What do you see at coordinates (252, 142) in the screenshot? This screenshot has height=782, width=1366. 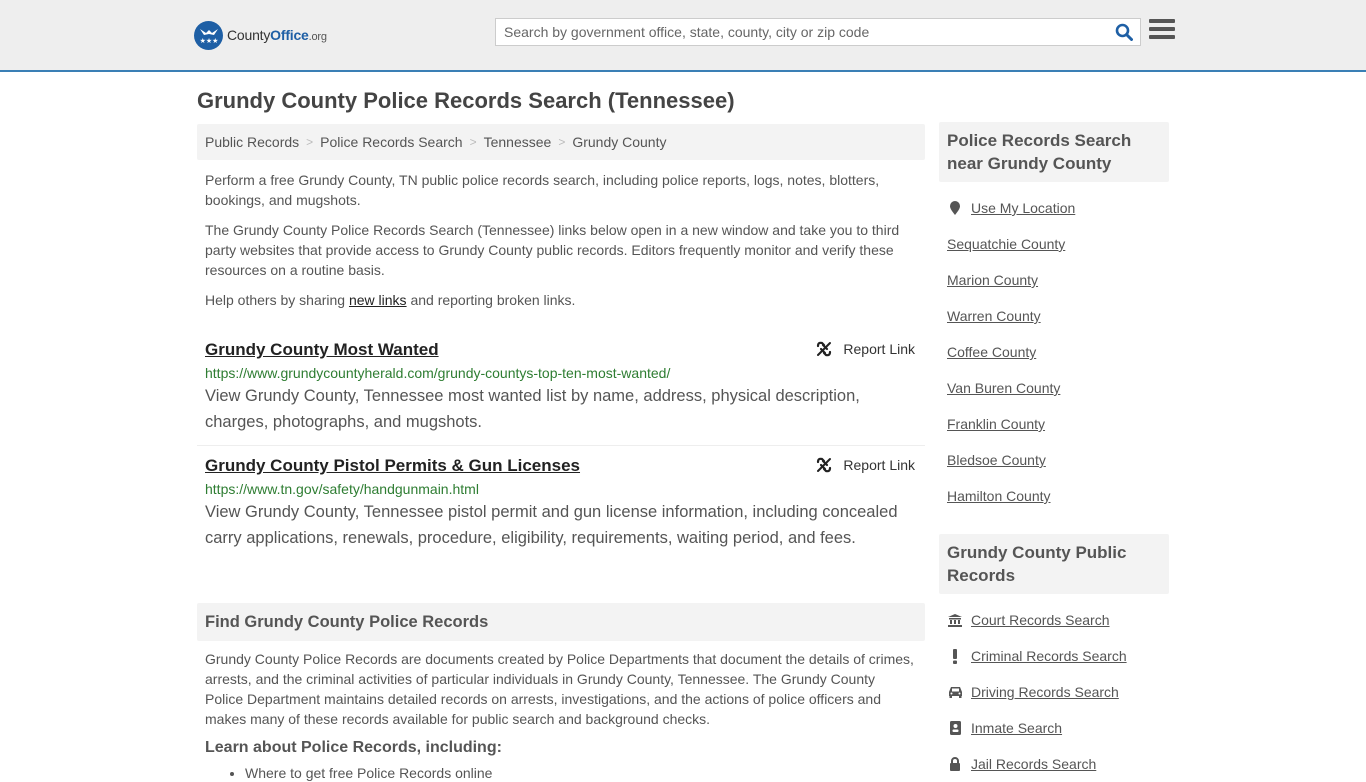 I see `breadcrumb-item: Public Records` at bounding box center [252, 142].